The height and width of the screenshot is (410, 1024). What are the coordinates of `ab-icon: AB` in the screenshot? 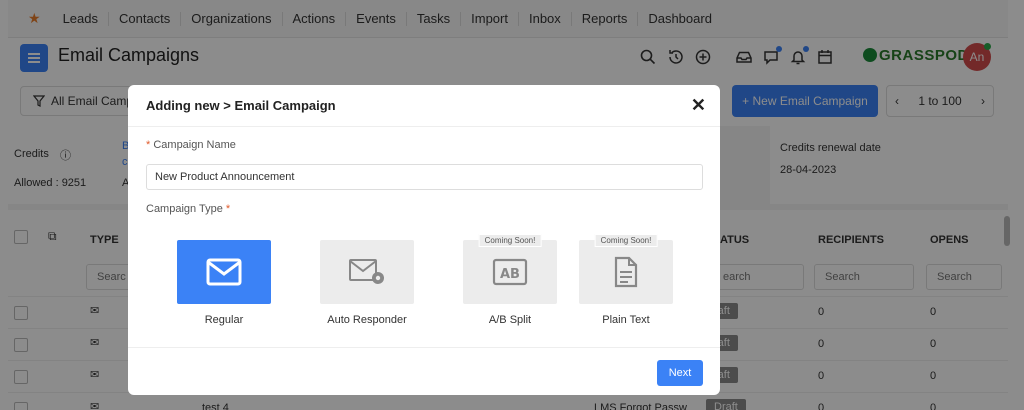 It's located at (510, 272).